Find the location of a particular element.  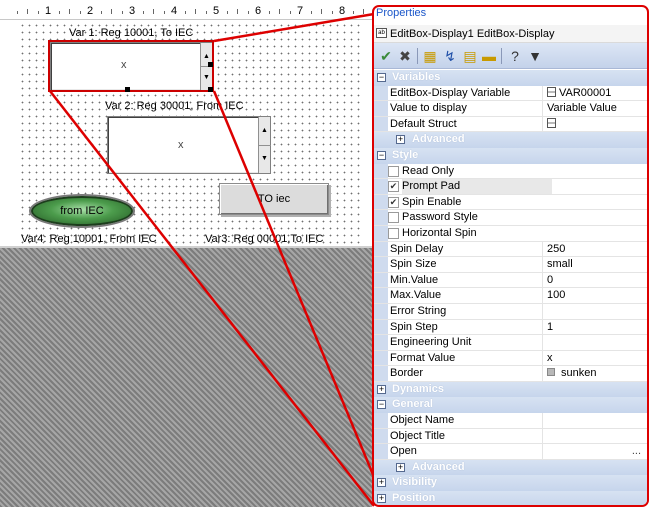

ruler-number: 7 is located at coordinates (300, 11).